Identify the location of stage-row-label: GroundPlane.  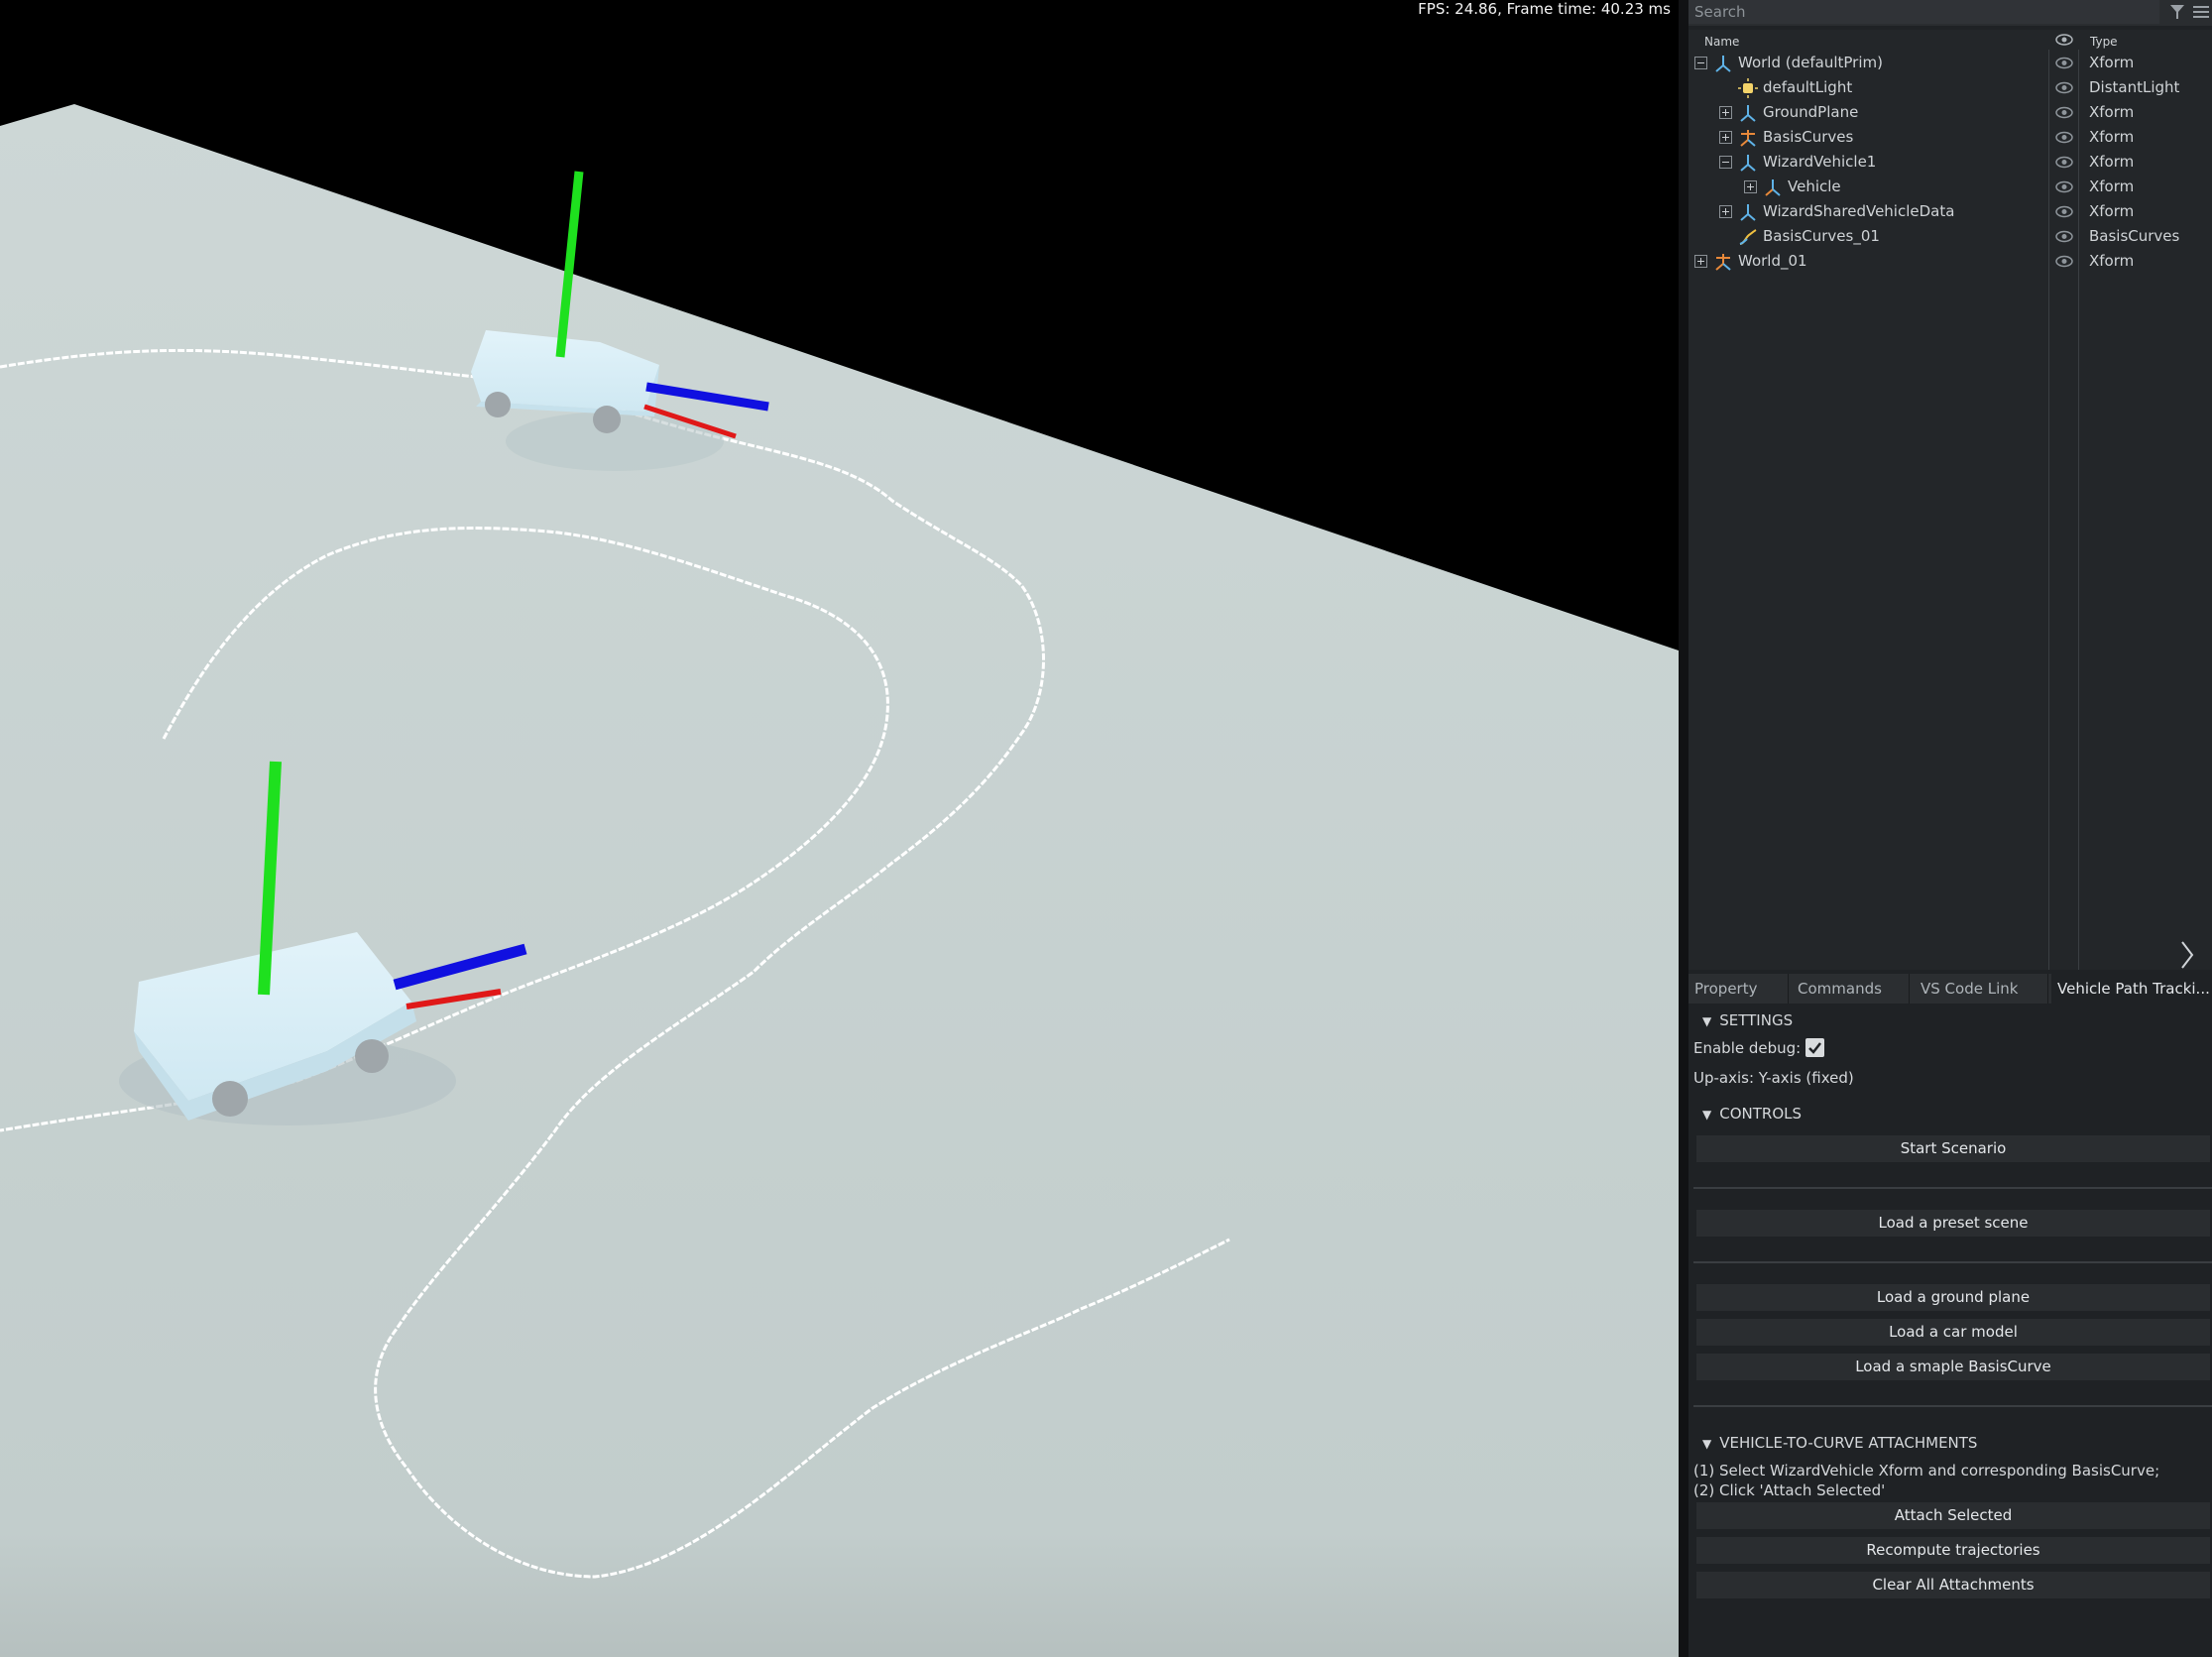
(1811, 112).